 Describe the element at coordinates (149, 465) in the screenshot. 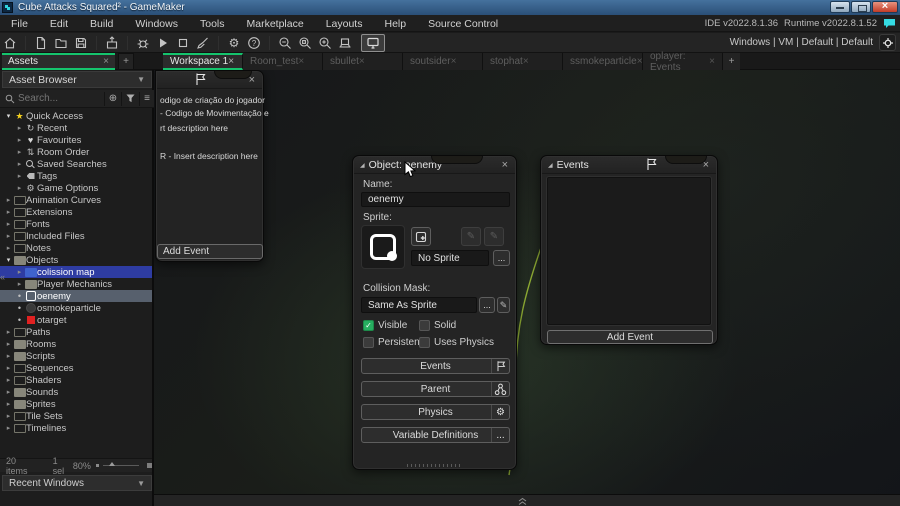

I see `grid-view-icon` at that location.